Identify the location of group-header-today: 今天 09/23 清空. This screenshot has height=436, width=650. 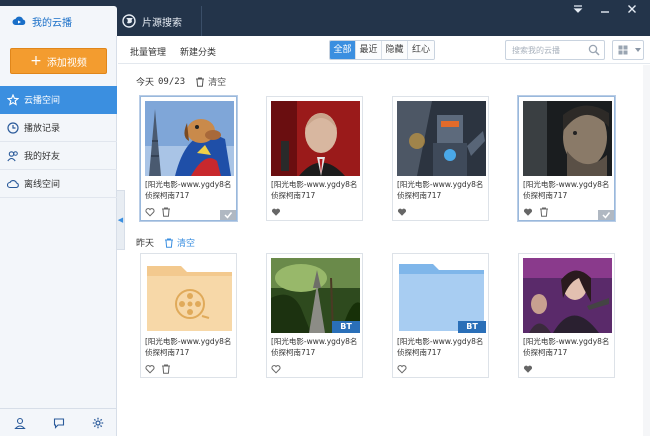
(181, 82).